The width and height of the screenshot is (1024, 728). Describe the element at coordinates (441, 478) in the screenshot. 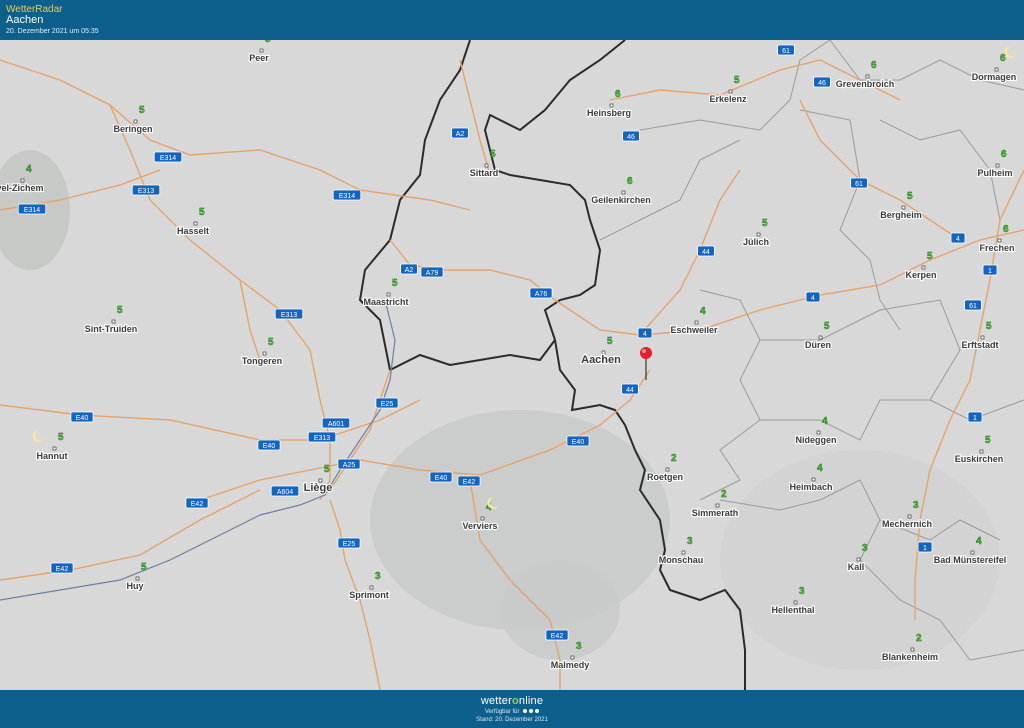

I see `road-label: E40` at that location.